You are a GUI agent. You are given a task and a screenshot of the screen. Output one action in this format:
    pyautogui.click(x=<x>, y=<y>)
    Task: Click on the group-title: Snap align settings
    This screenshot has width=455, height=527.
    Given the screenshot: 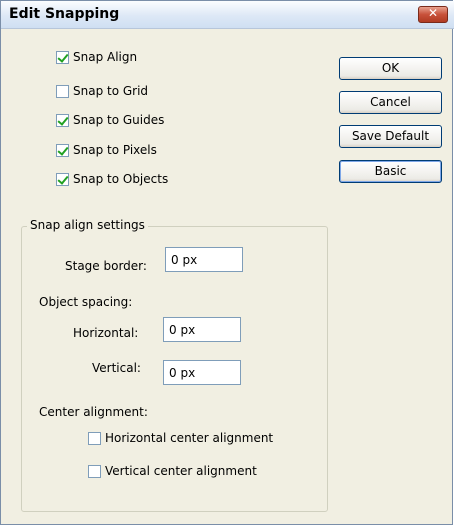 What is the action you would take?
    pyautogui.click(x=87, y=225)
    